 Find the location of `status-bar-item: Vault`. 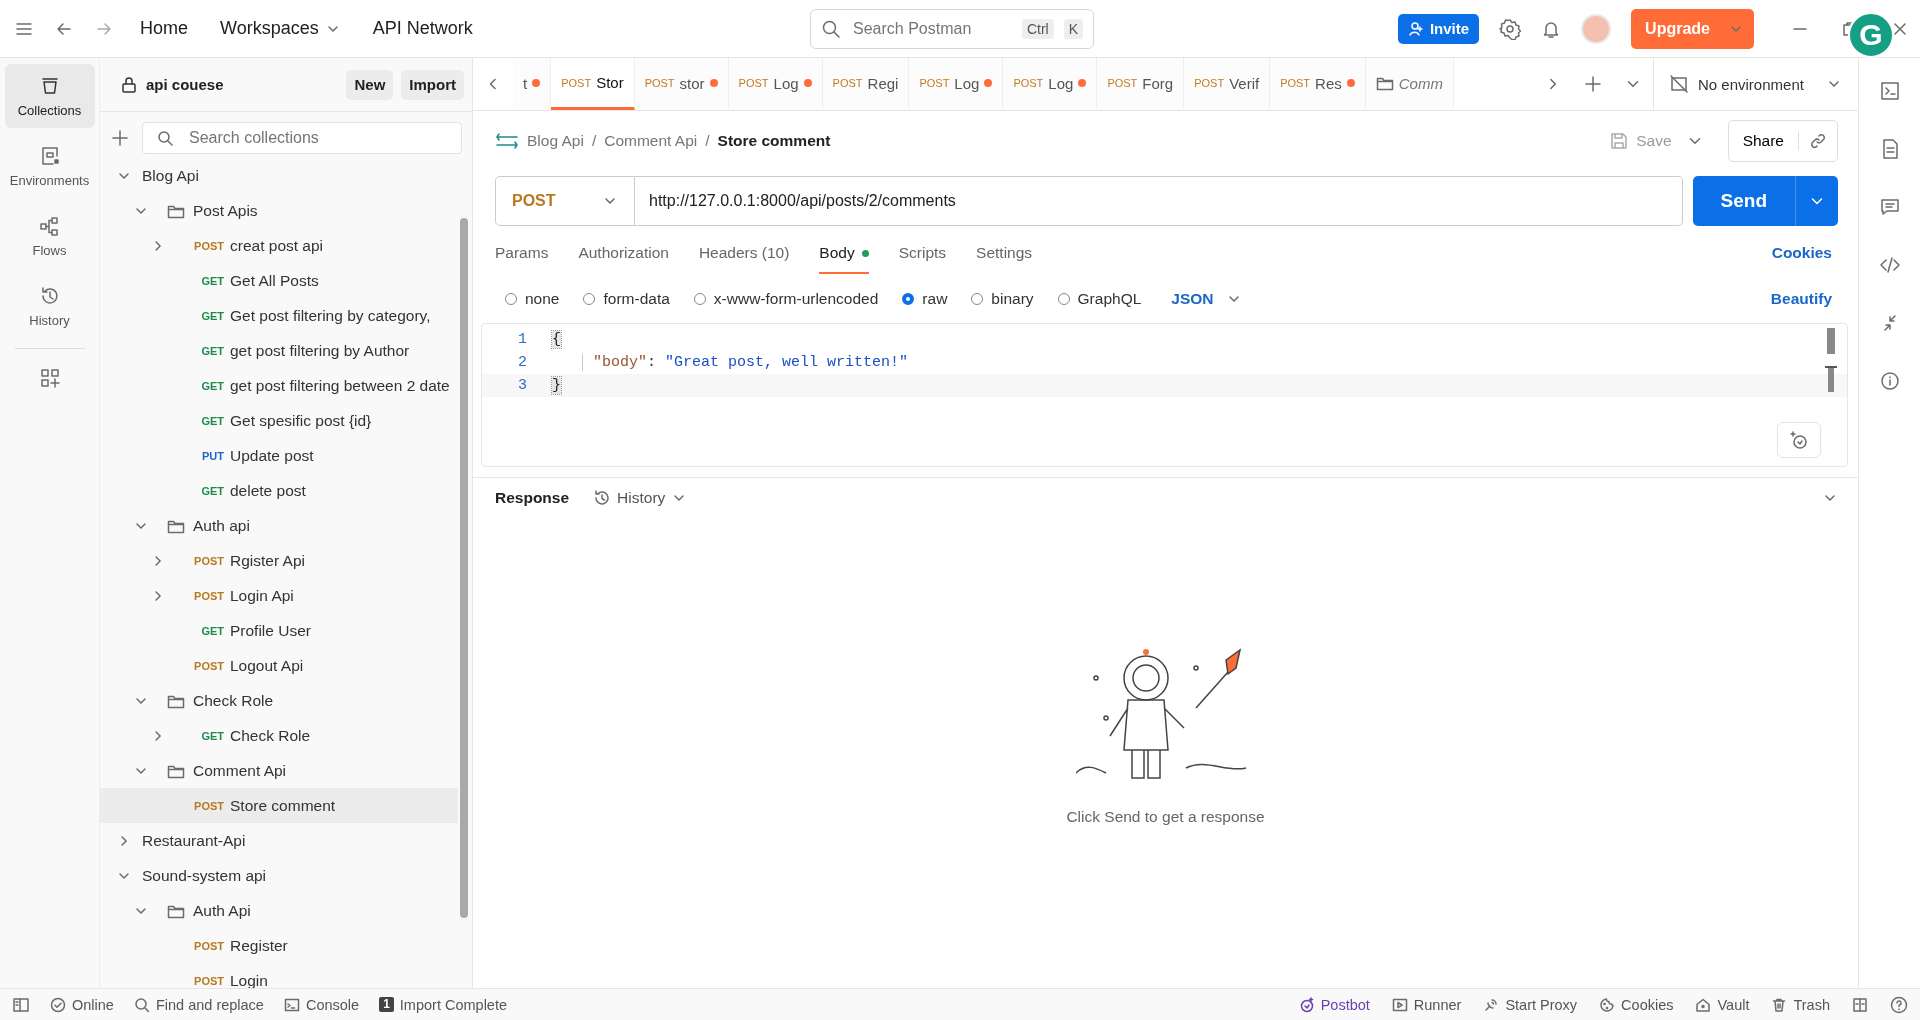

status-bar-item: Vault is located at coordinates (1722, 1004).